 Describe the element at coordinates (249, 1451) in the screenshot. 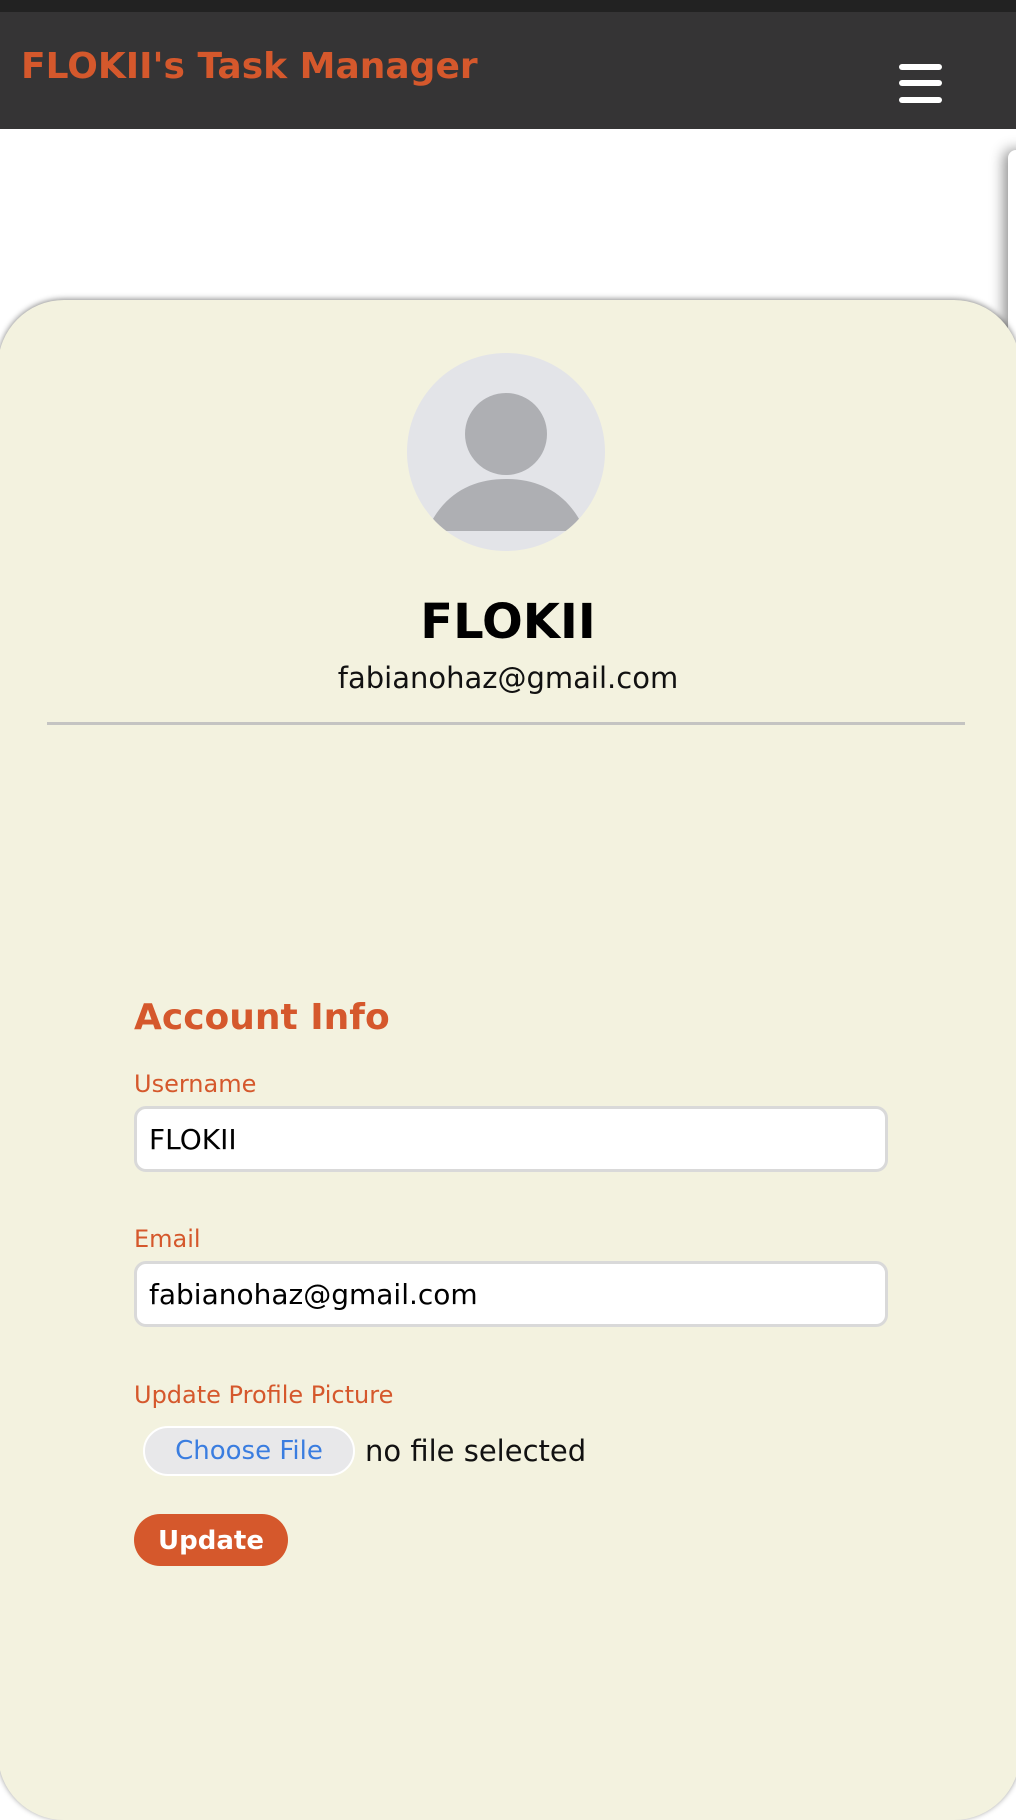

I see `choose-file-button: Choose File` at that location.